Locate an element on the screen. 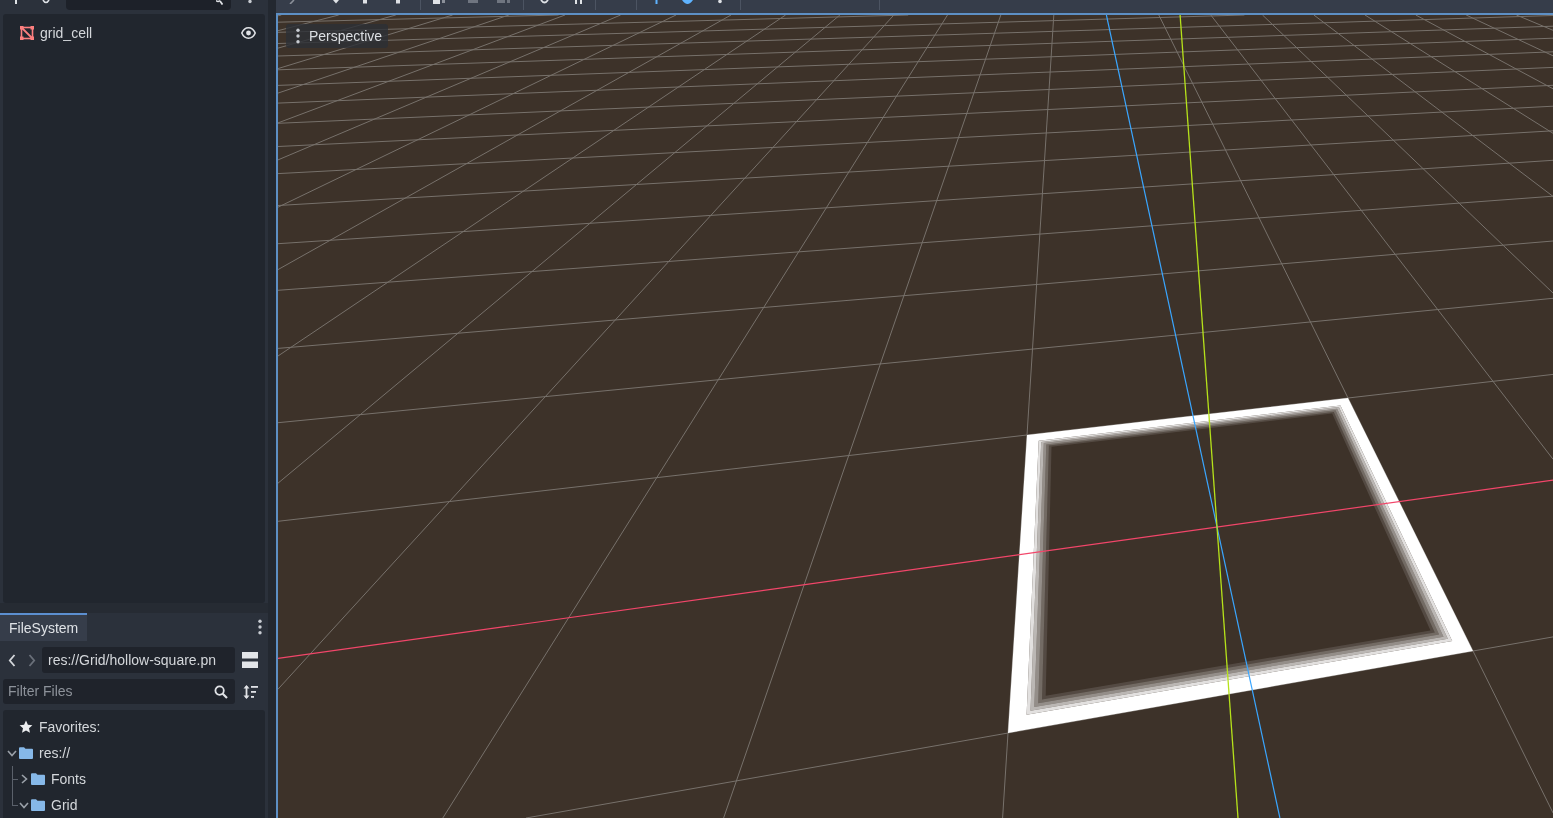 This screenshot has width=1553, height=818. view-menu-button: Perspective is located at coordinates (337, 36).